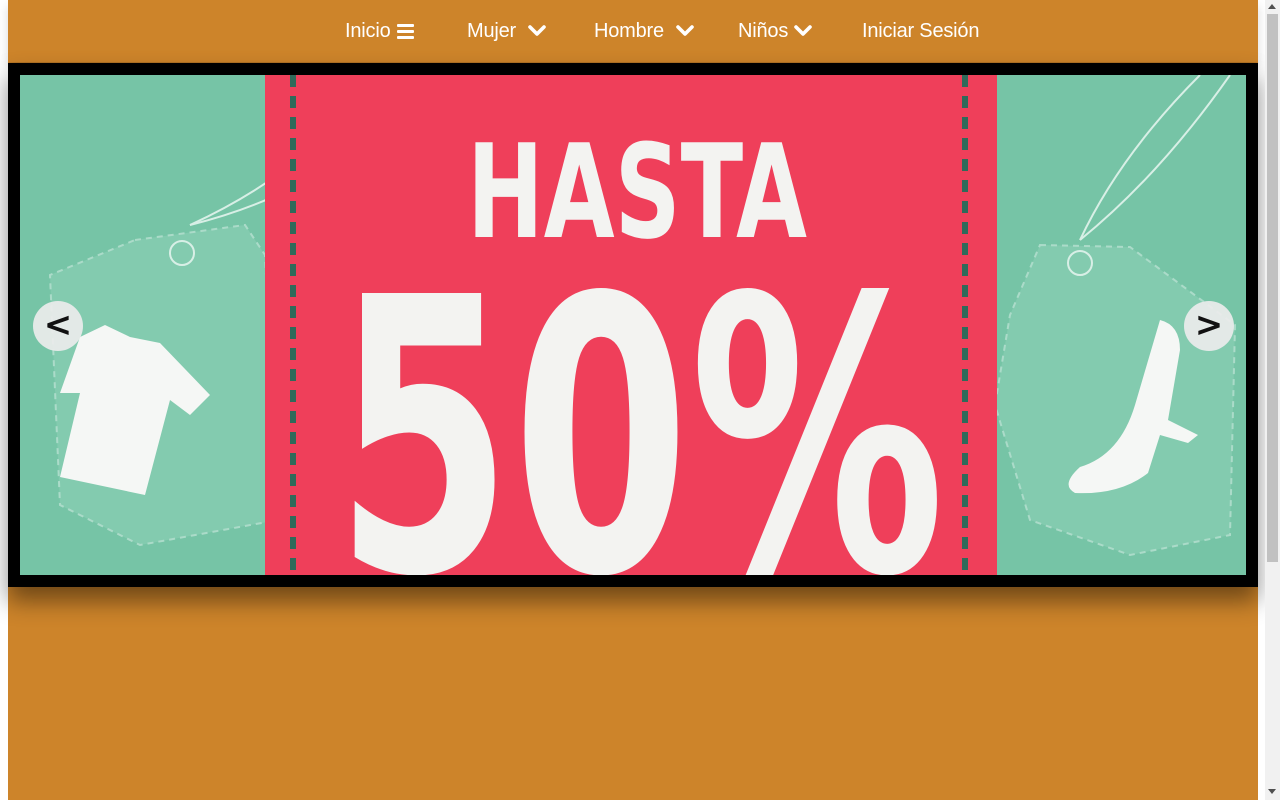 This screenshot has height=800, width=1280. What do you see at coordinates (1272, 6) in the screenshot?
I see `scroll-up-arrow-icon` at bounding box center [1272, 6].